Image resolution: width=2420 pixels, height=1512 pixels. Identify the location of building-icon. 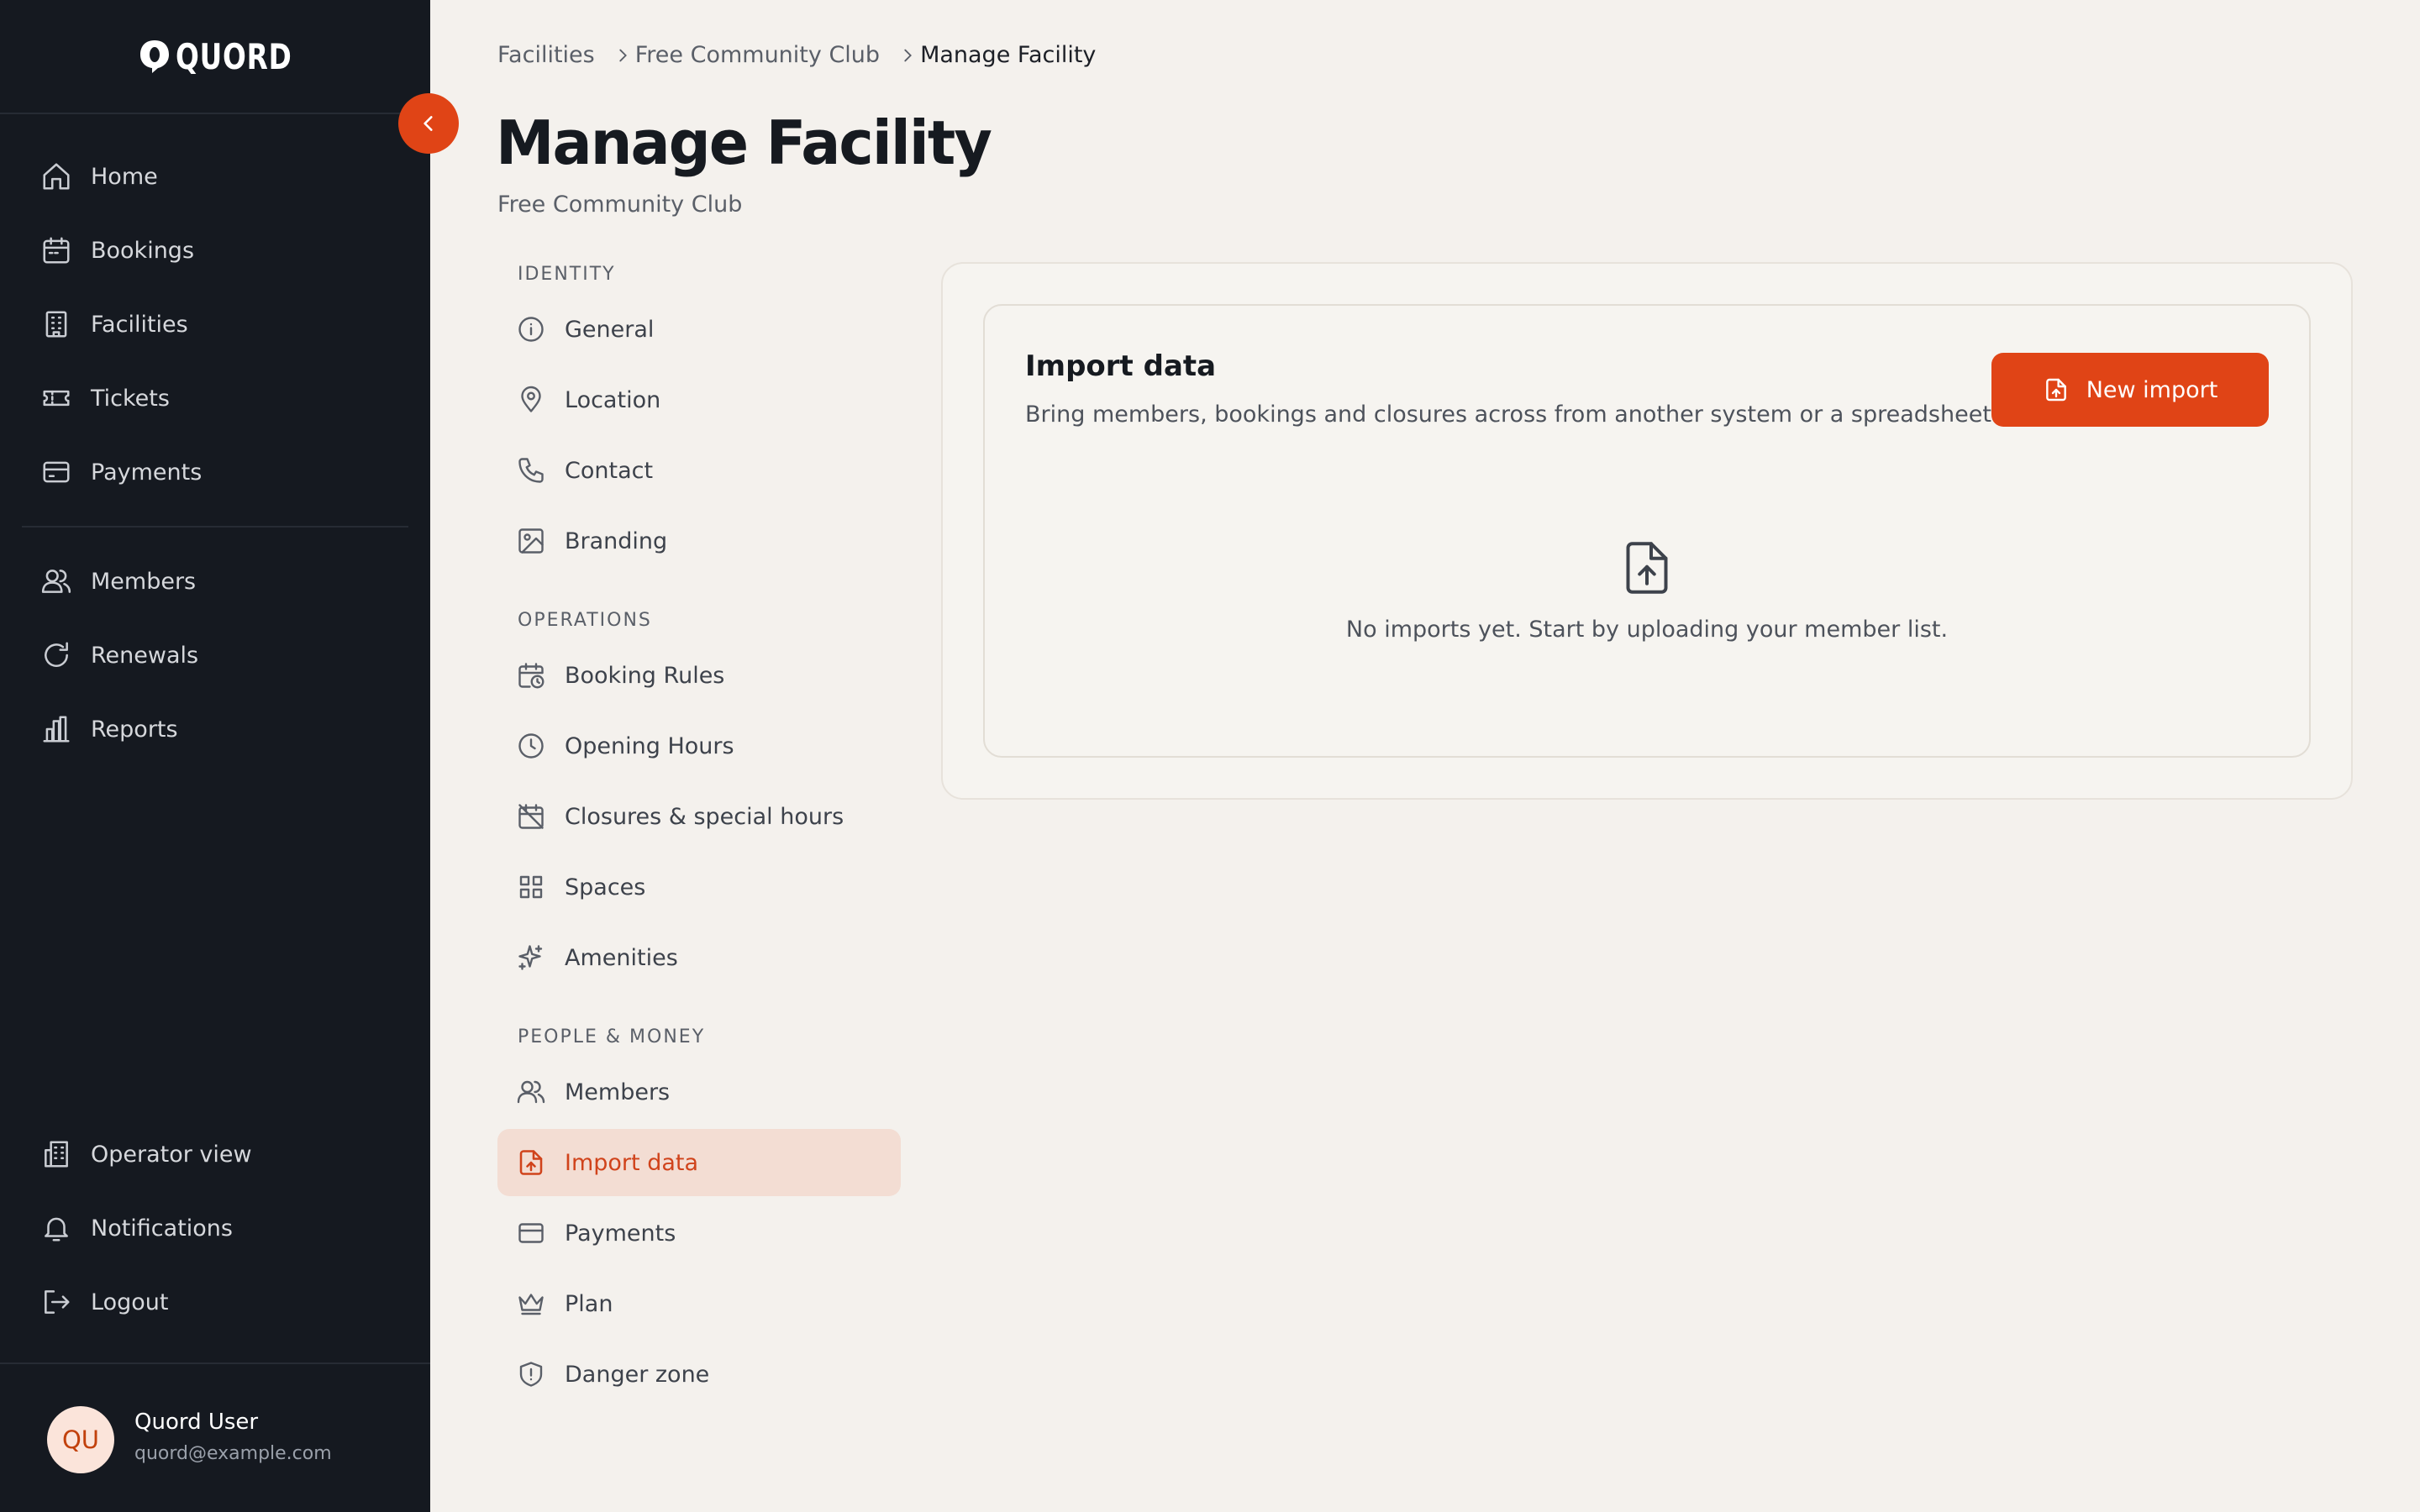
(56, 324).